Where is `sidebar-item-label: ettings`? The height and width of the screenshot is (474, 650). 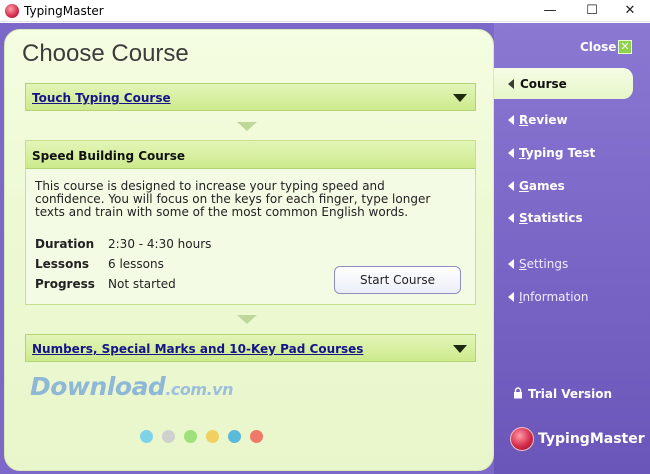
sidebar-item-label: ettings is located at coordinates (547, 264).